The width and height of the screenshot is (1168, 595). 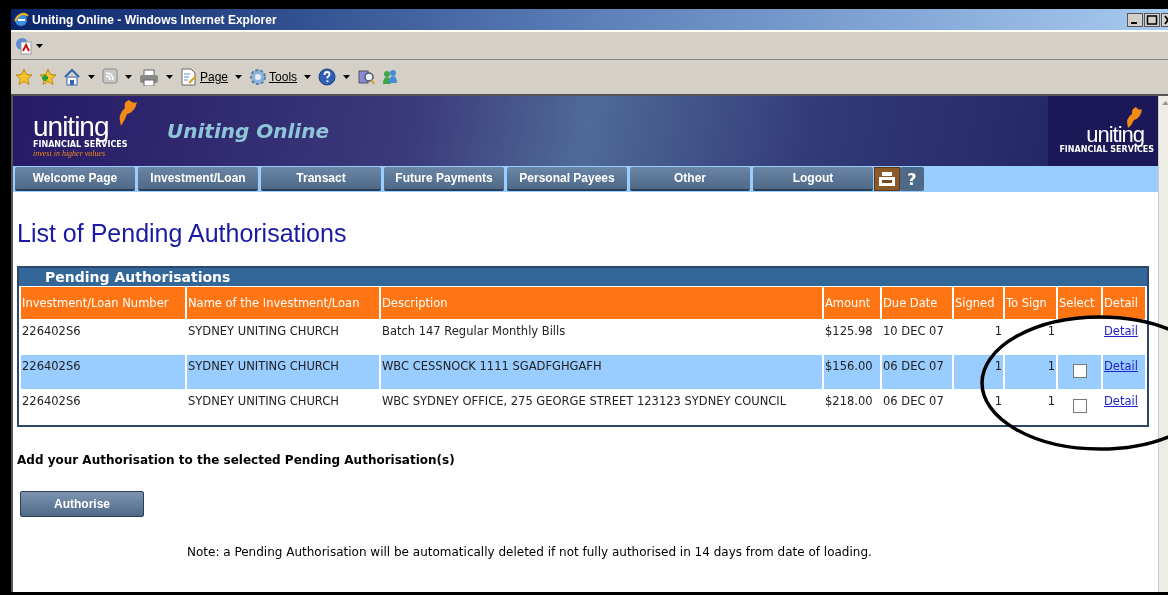 What do you see at coordinates (849, 366) in the screenshot?
I see `table-cell: $156.00` at bounding box center [849, 366].